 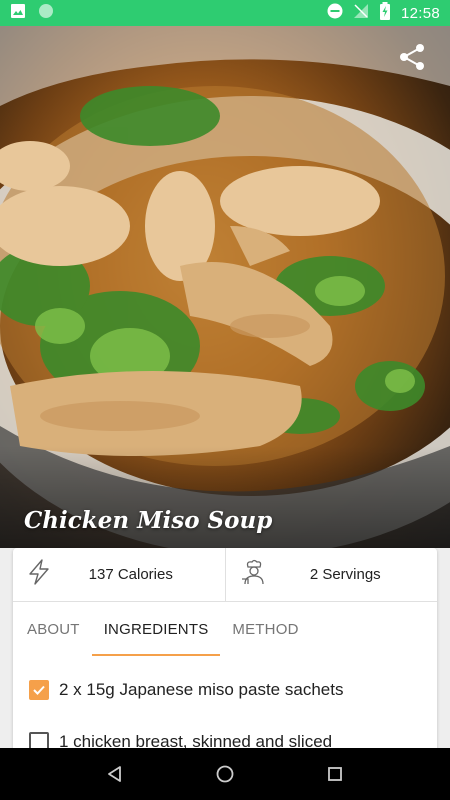 I want to click on circle-notification-icon, so click(x=46, y=13).